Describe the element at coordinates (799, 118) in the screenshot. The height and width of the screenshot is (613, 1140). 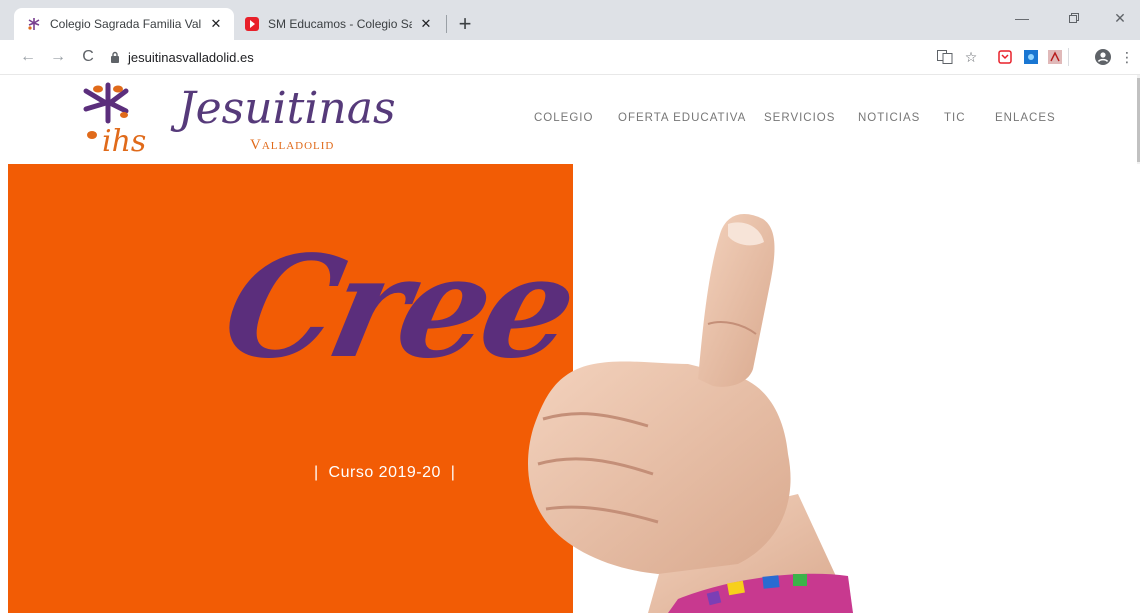
I see `menu-item-servicios: SERVICIOS` at that location.